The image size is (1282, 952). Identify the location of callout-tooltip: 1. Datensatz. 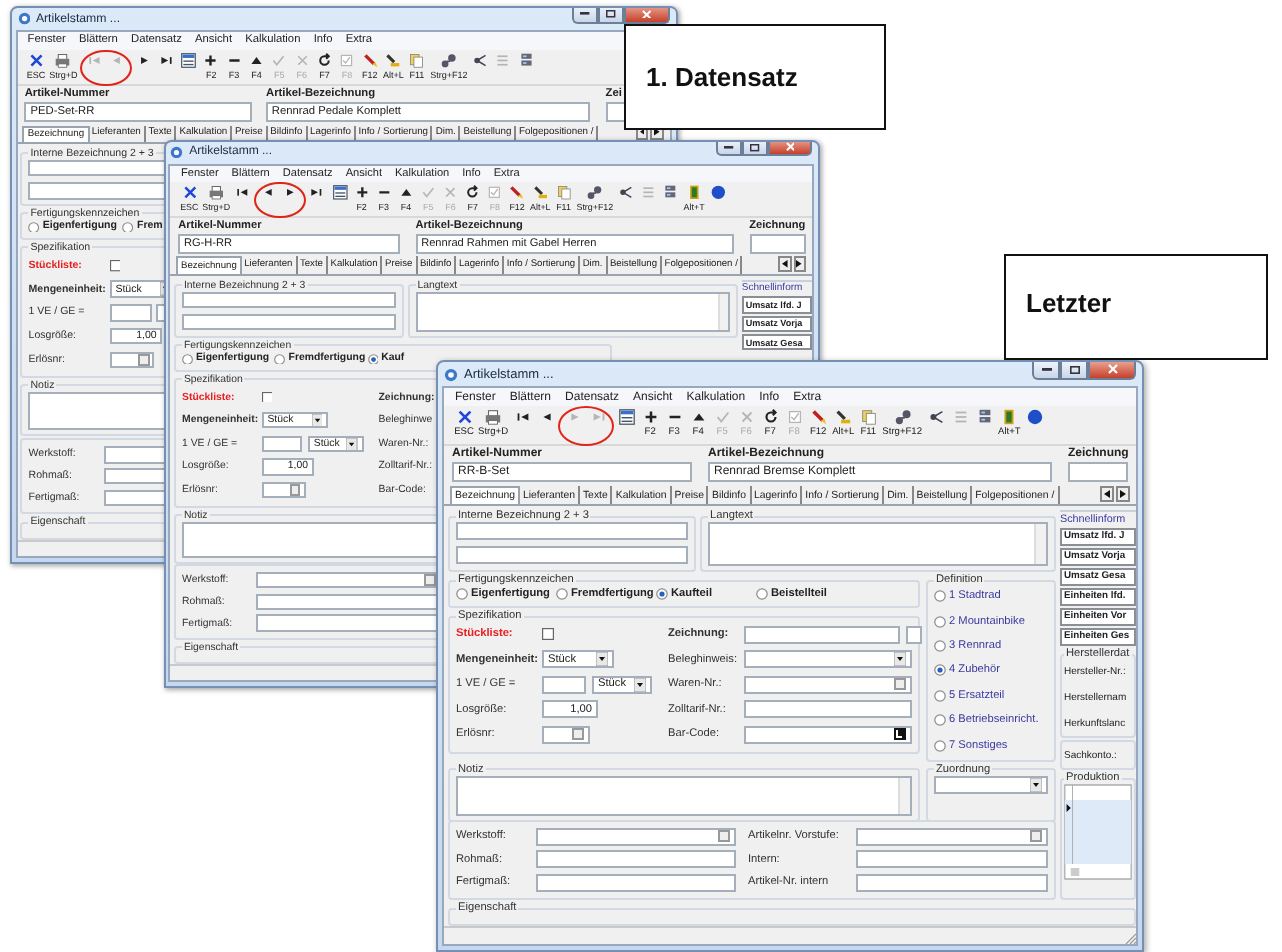
(755, 77).